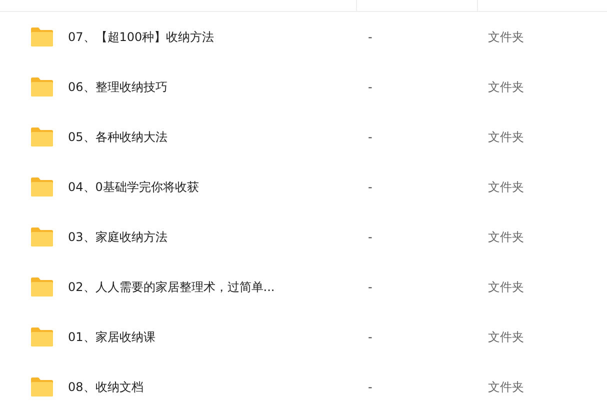 The width and height of the screenshot is (607, 412). What do you see at coordinates (118, 137) in the screenshot?
I see `folder-name: 05、各种收纳大法` at bounding box center [118, 137].